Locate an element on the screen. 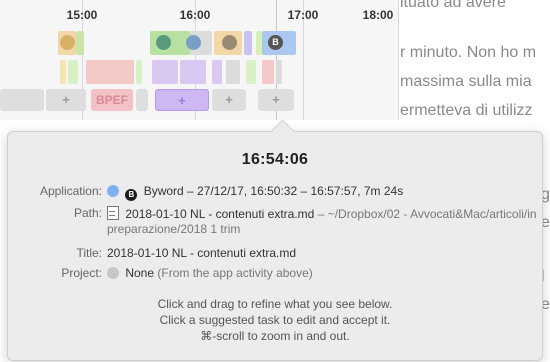 The image size is (550, 362). suggested-task-bpef: BPEF is located at coordinates (112, 100).